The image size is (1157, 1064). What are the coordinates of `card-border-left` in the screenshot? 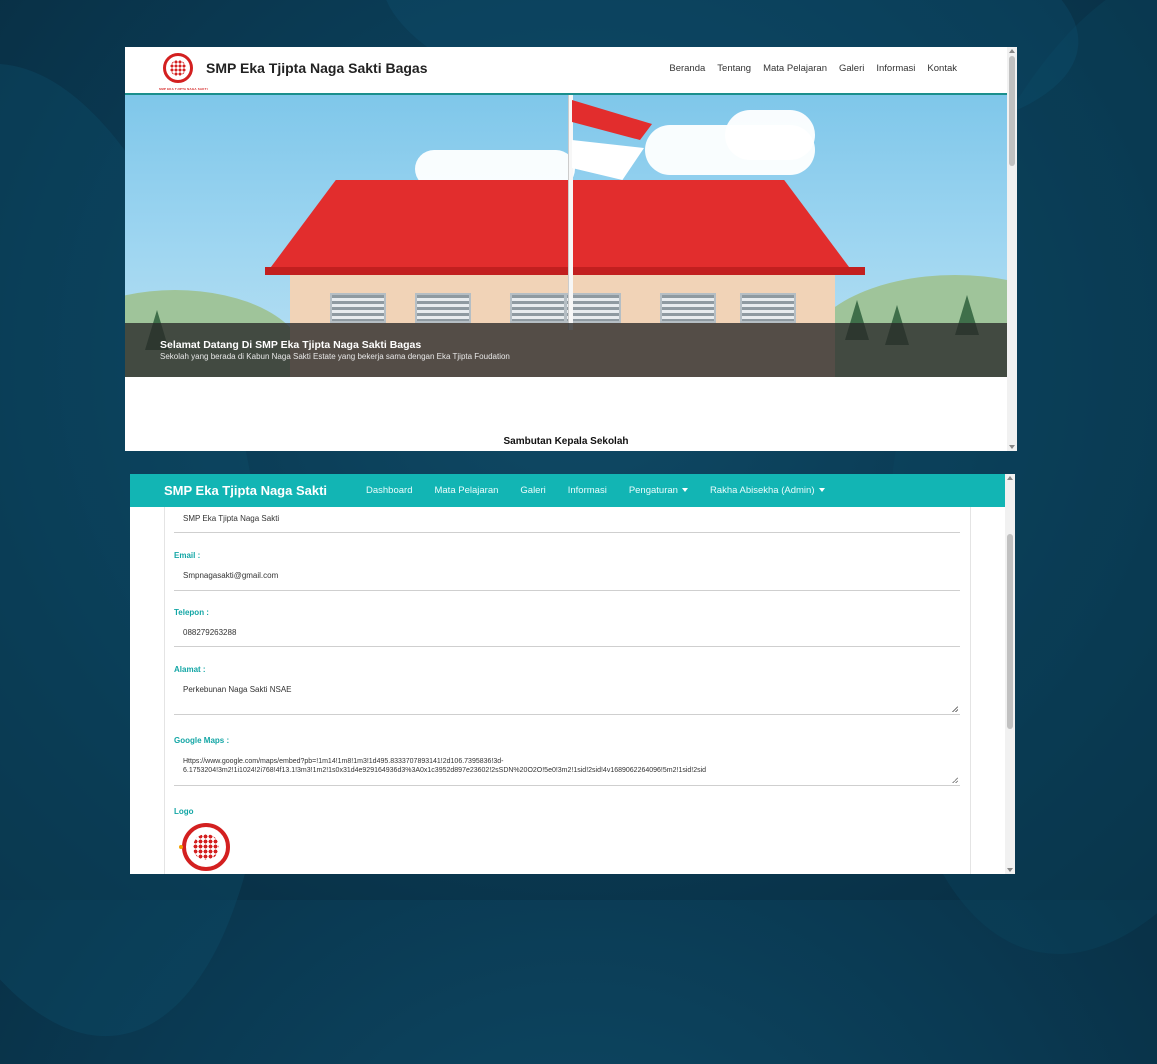 It's located at (164, 690).